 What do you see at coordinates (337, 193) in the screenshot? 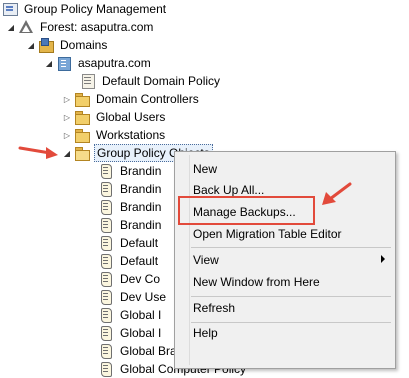
I see `annotation-arrow-right` at bounding box center [337, 193].